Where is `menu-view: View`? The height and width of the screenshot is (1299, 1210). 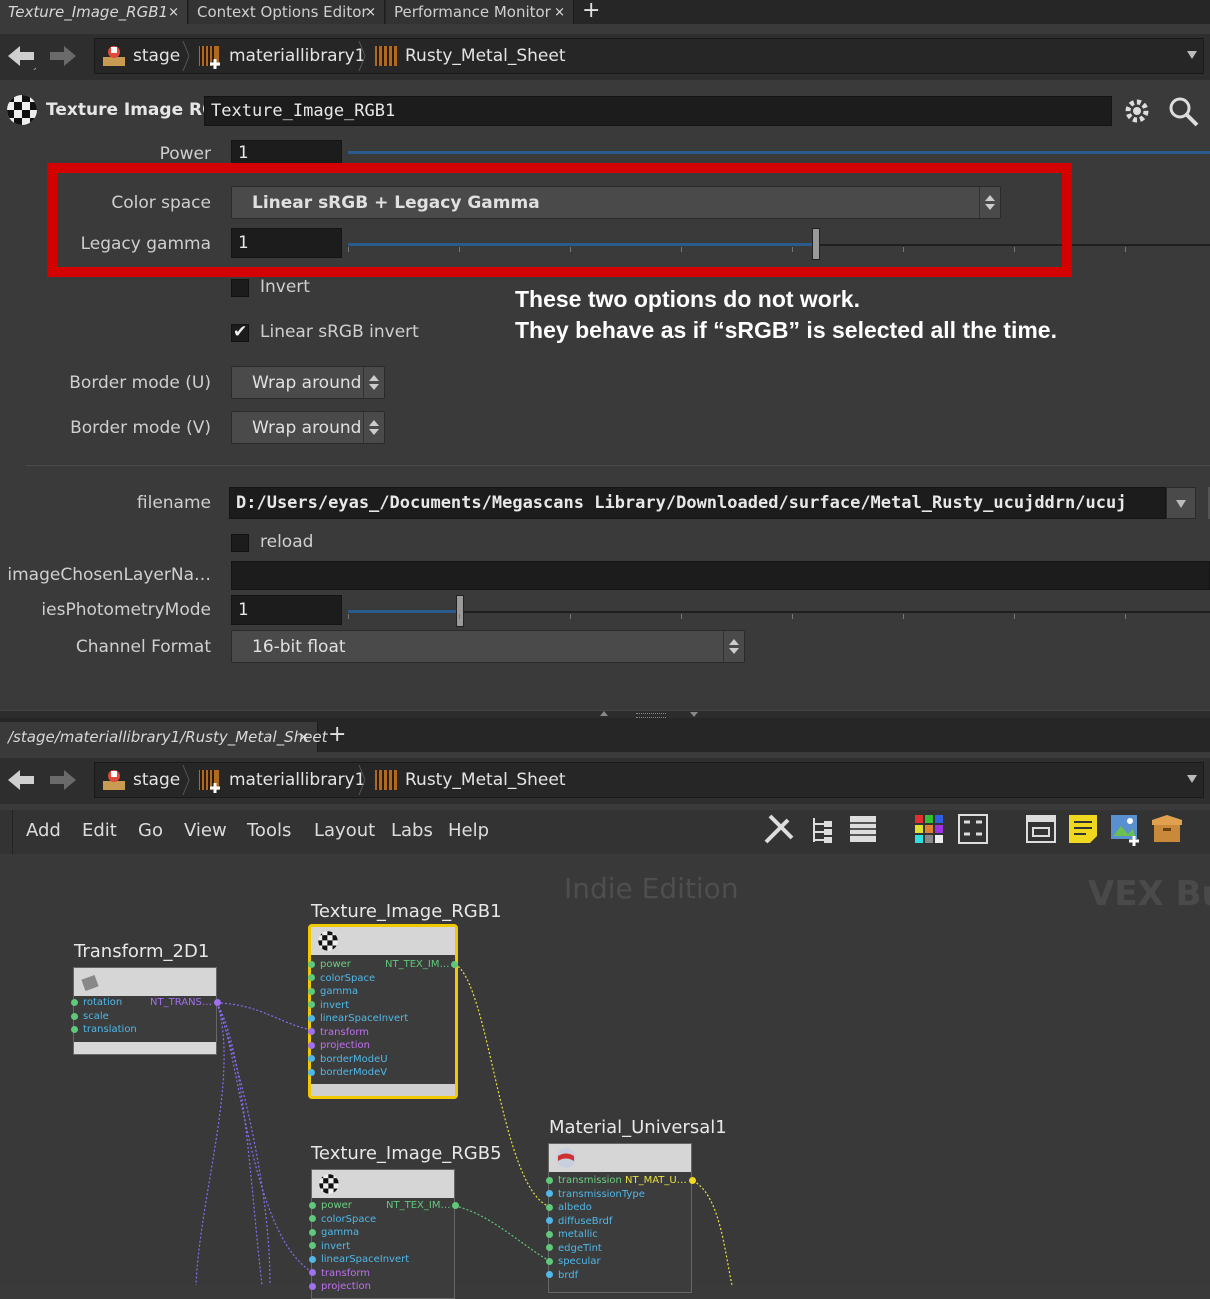 menu-view: View is located at coordinates (205, 830).